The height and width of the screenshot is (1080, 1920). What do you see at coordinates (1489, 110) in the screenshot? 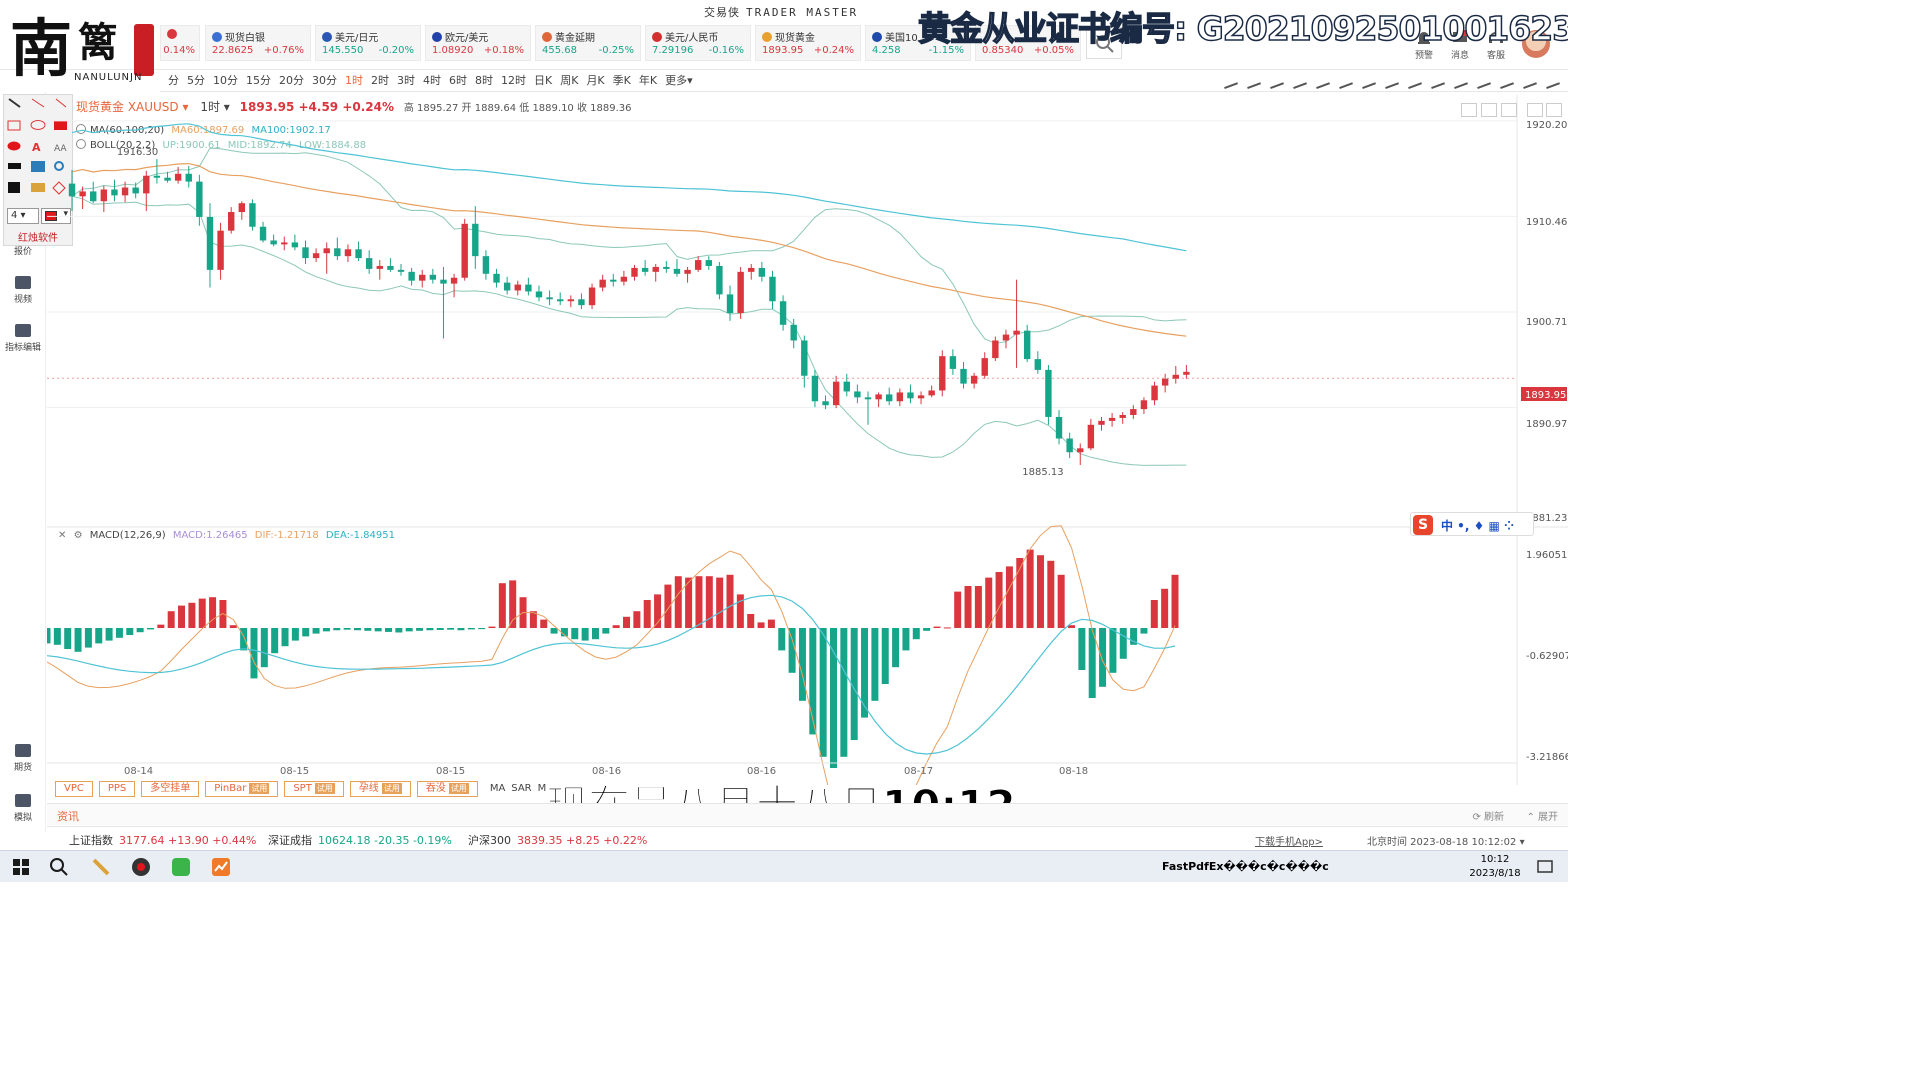
I see `chart-draw-button` at bounding box center [1489, 110].